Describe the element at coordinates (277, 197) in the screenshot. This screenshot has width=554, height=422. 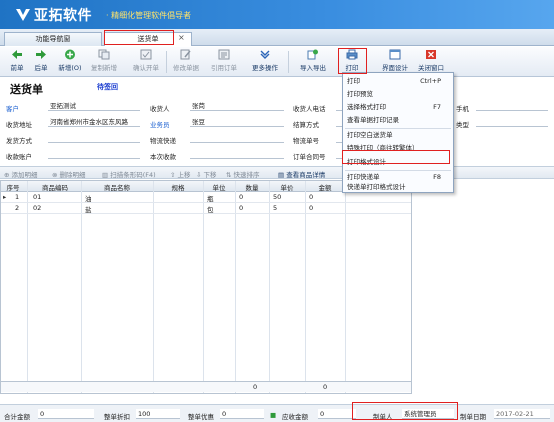
I see `cell-price: 50` at that location.